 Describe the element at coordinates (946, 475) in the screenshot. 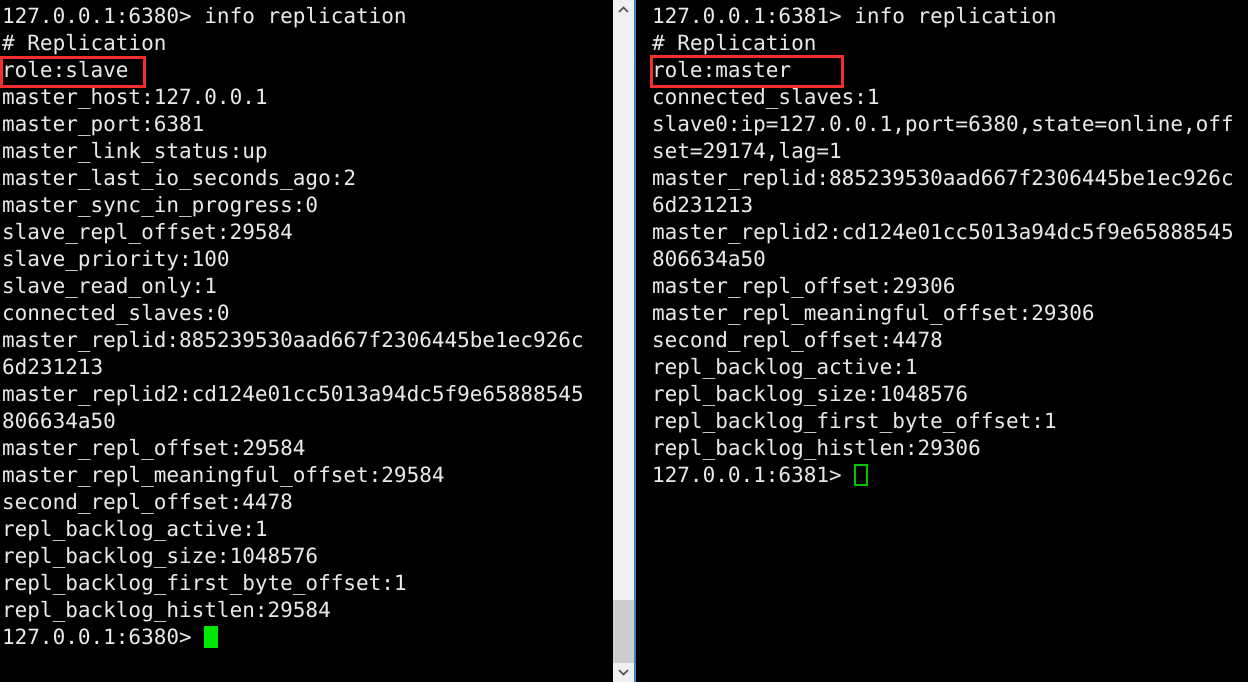

I see `right-prompt-line: 127.0.0.1:6381>` at that location.